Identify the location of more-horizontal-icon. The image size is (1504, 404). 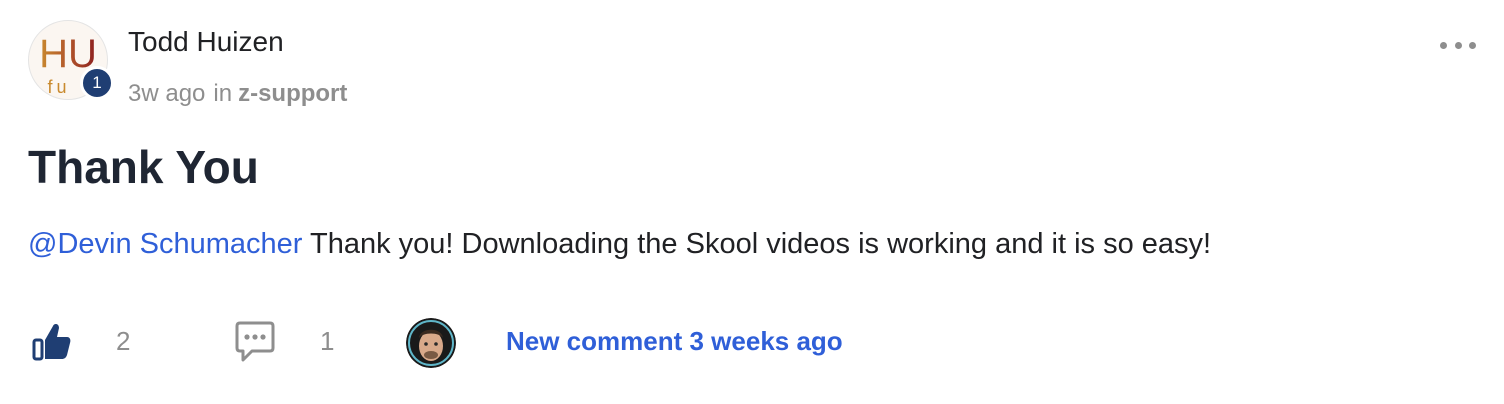
(1443, 45).